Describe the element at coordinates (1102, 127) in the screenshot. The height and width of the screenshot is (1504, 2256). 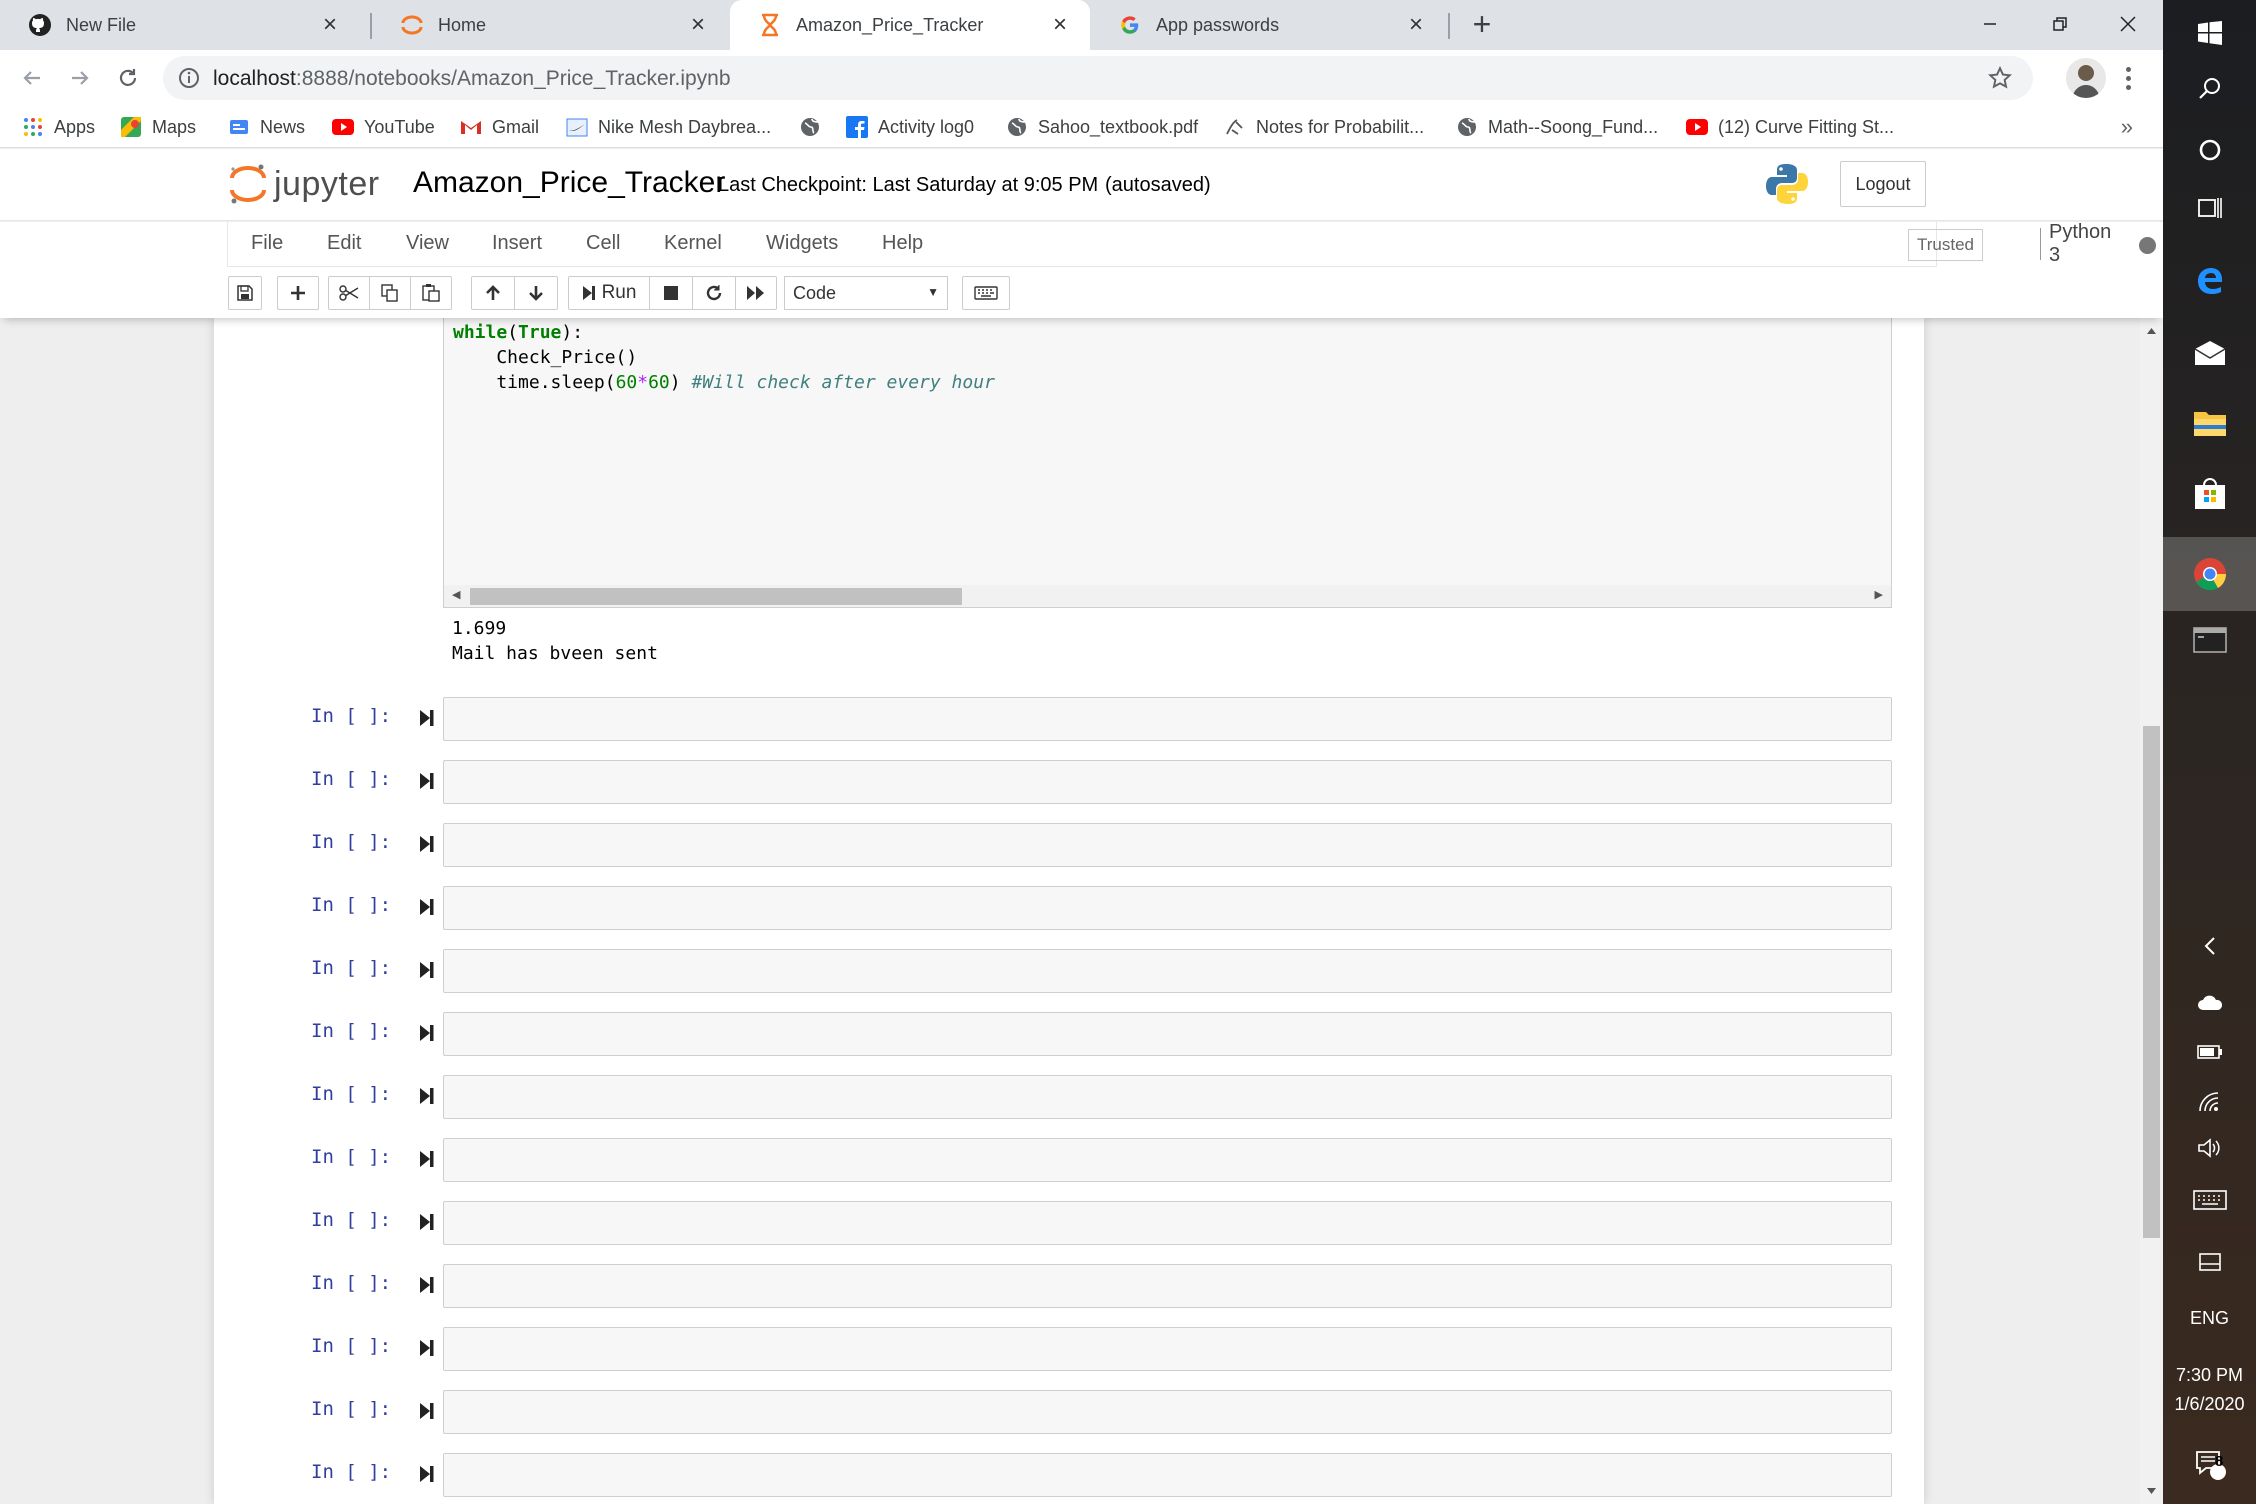
I see `bookmark-sahoo-textbook: Sahoo_textbook.pdf` at that location.